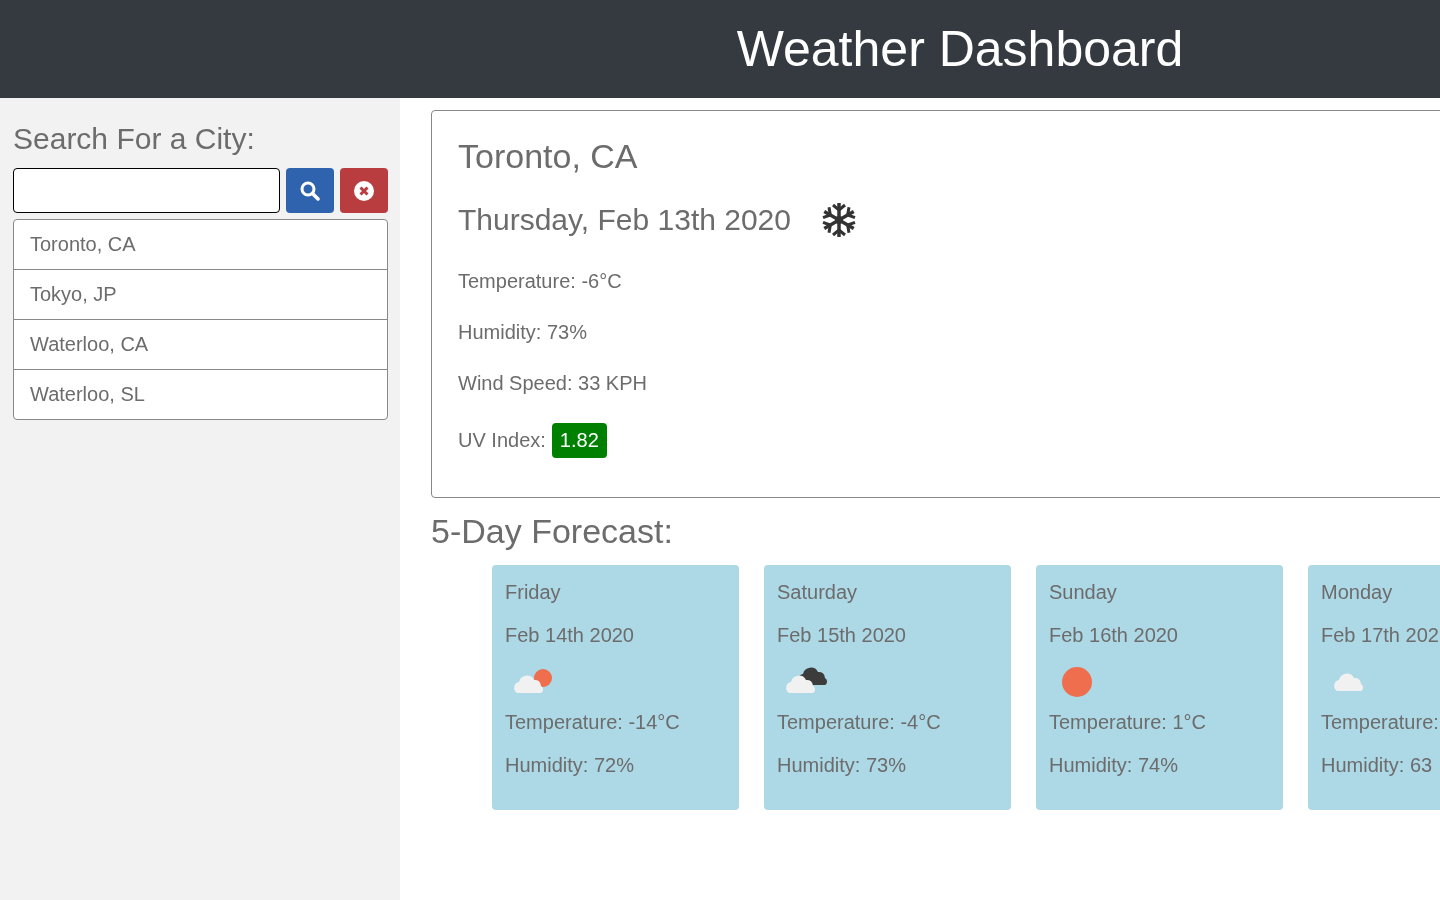 The height and width of the screenshot is (900, 1440). I want to click on forecast-day: Friday, so click(533, 592).